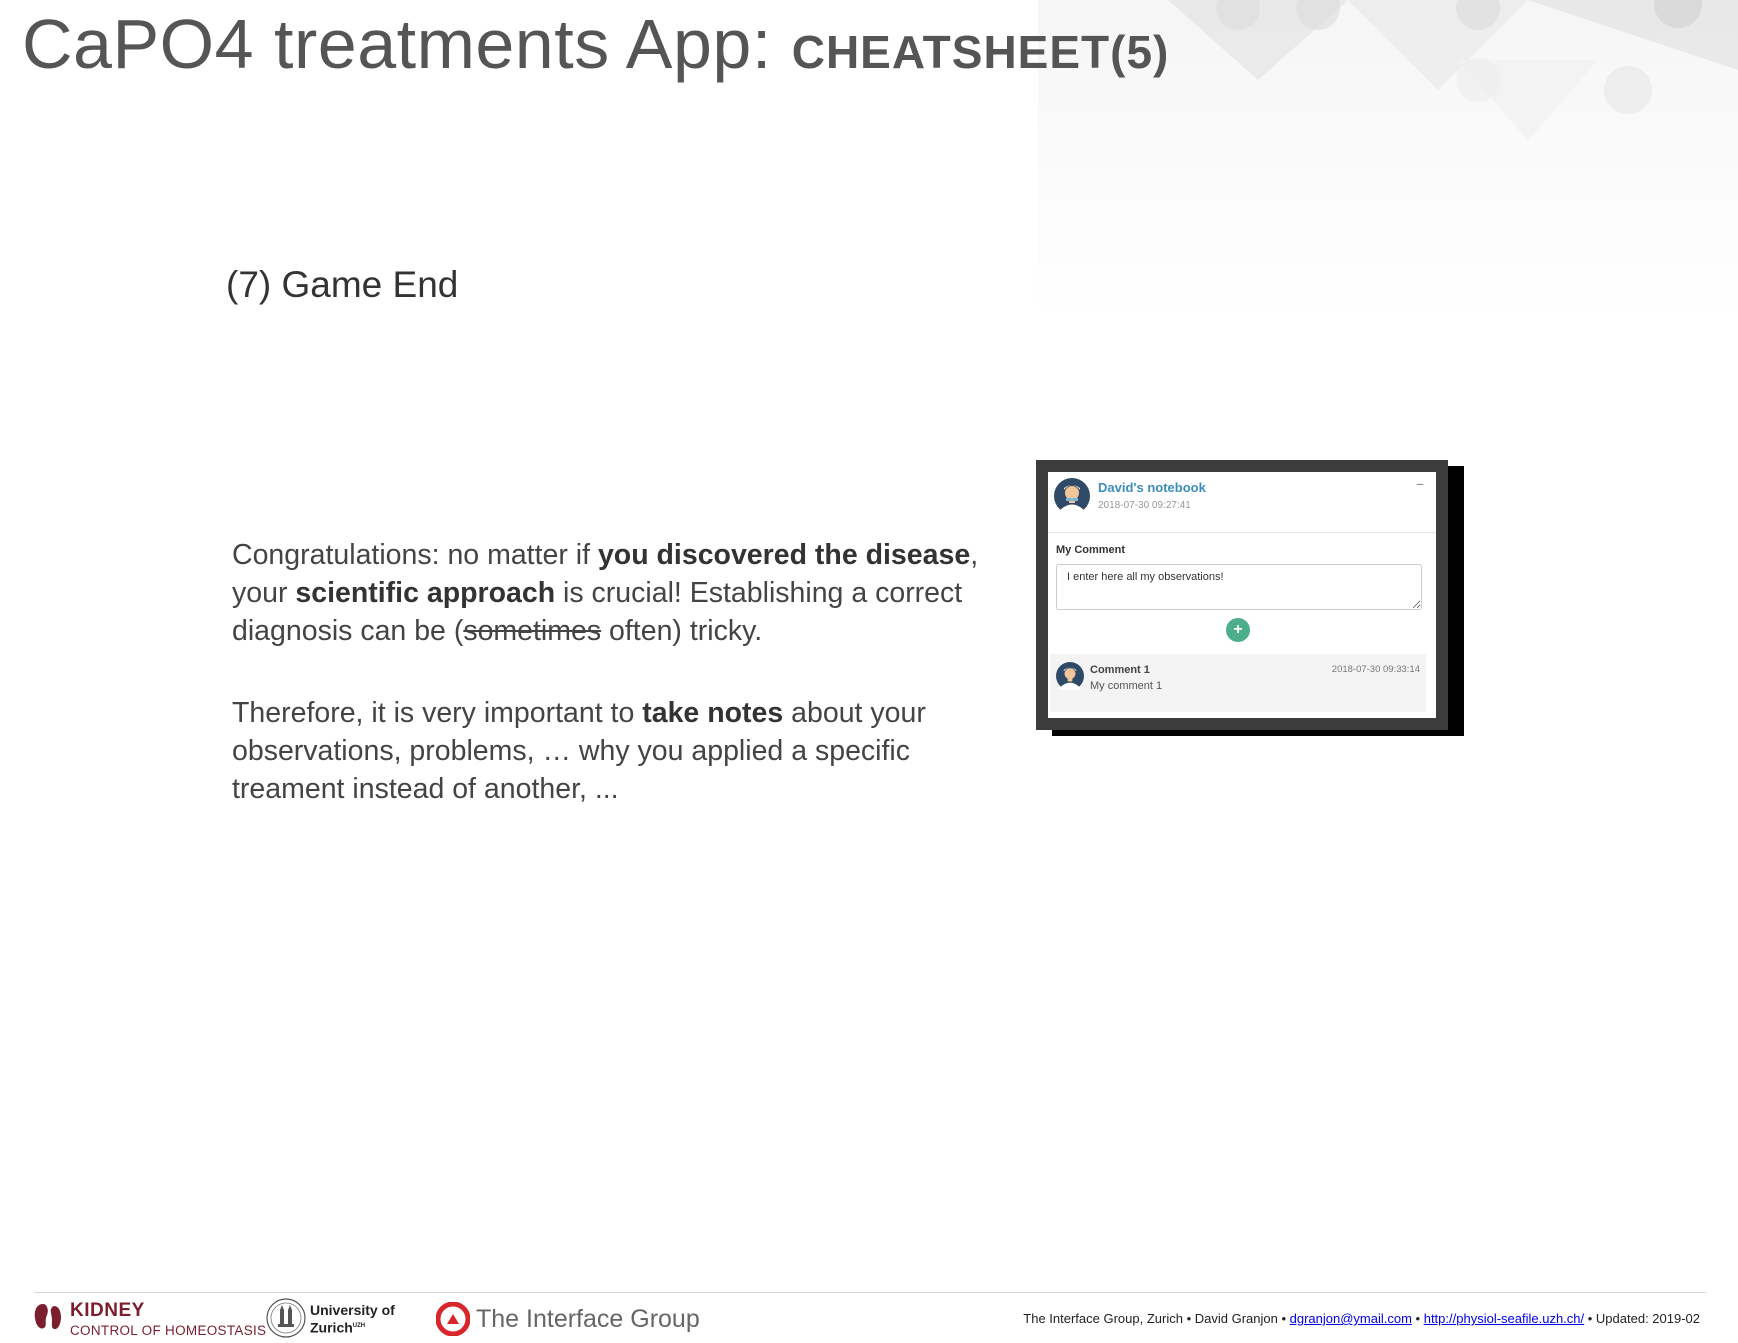 The image size is (1738, 1343). I want to click on add-comment-button: +, so click(1238, 630).